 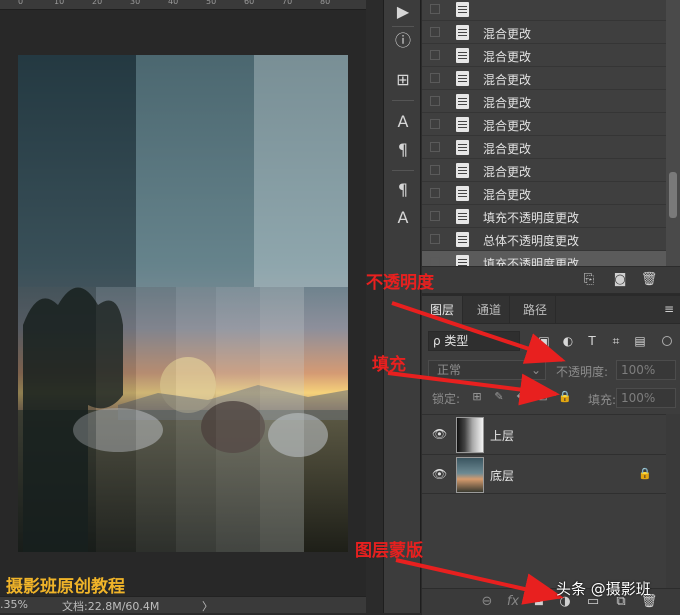 What do you see at coordinates (673, 133) in the screenshot?
I see `history-scrollbar` at bounding box center [673, 133].